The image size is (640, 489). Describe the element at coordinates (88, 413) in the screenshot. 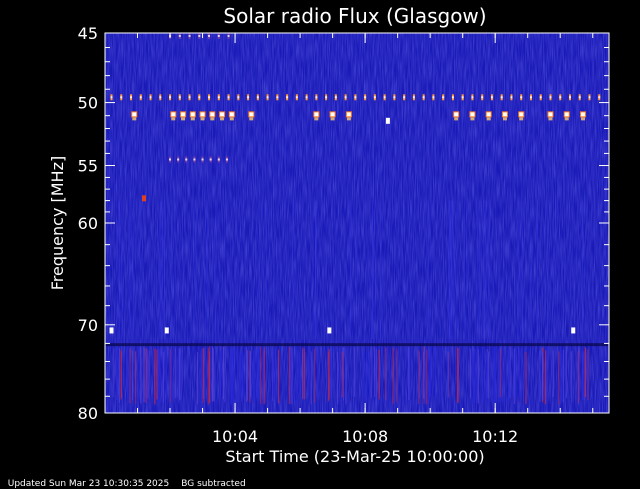

I see `y-tick-label: 80` at that location.